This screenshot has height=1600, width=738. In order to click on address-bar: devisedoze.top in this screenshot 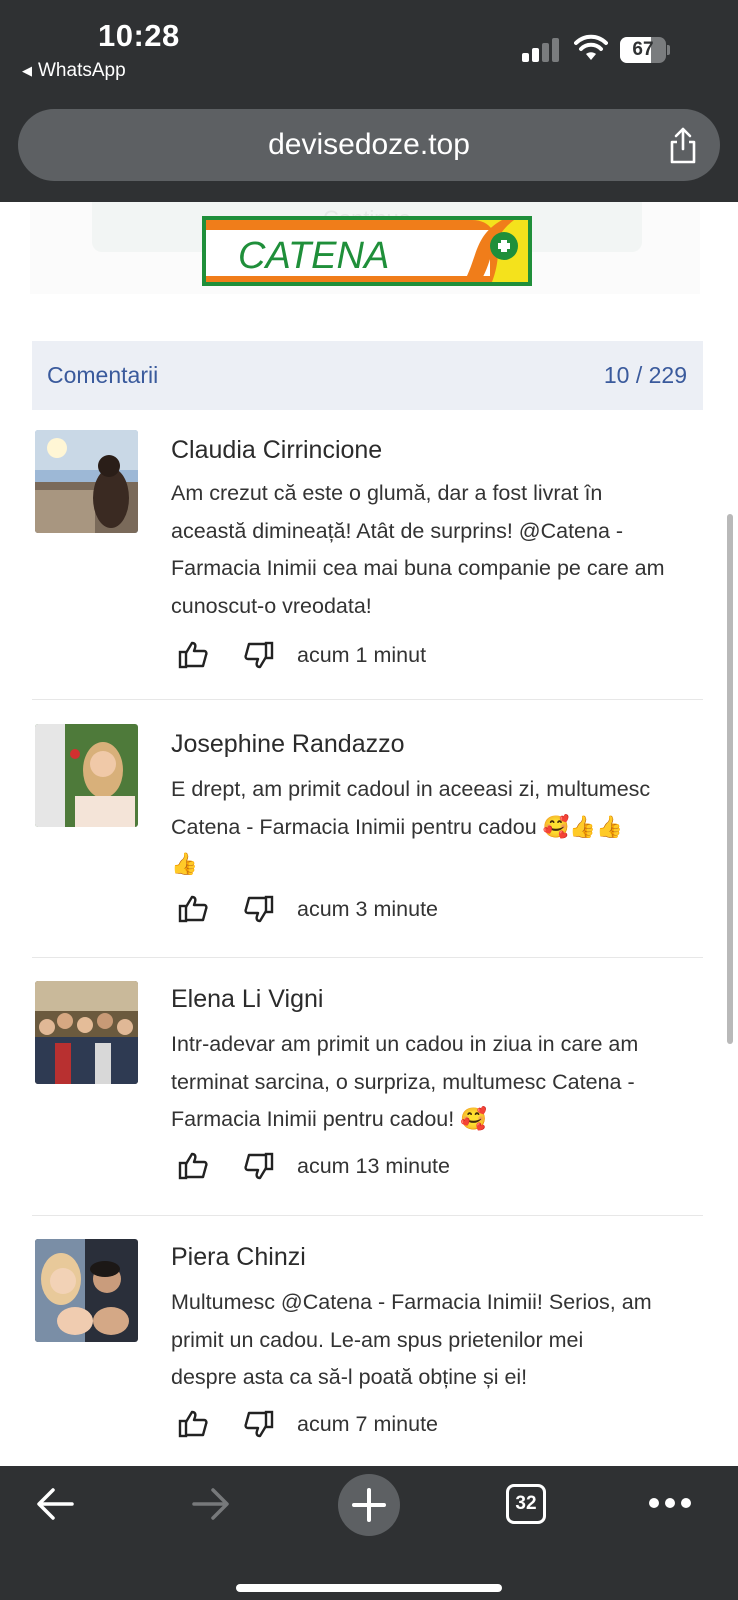, I will do `click(369, 145)`.